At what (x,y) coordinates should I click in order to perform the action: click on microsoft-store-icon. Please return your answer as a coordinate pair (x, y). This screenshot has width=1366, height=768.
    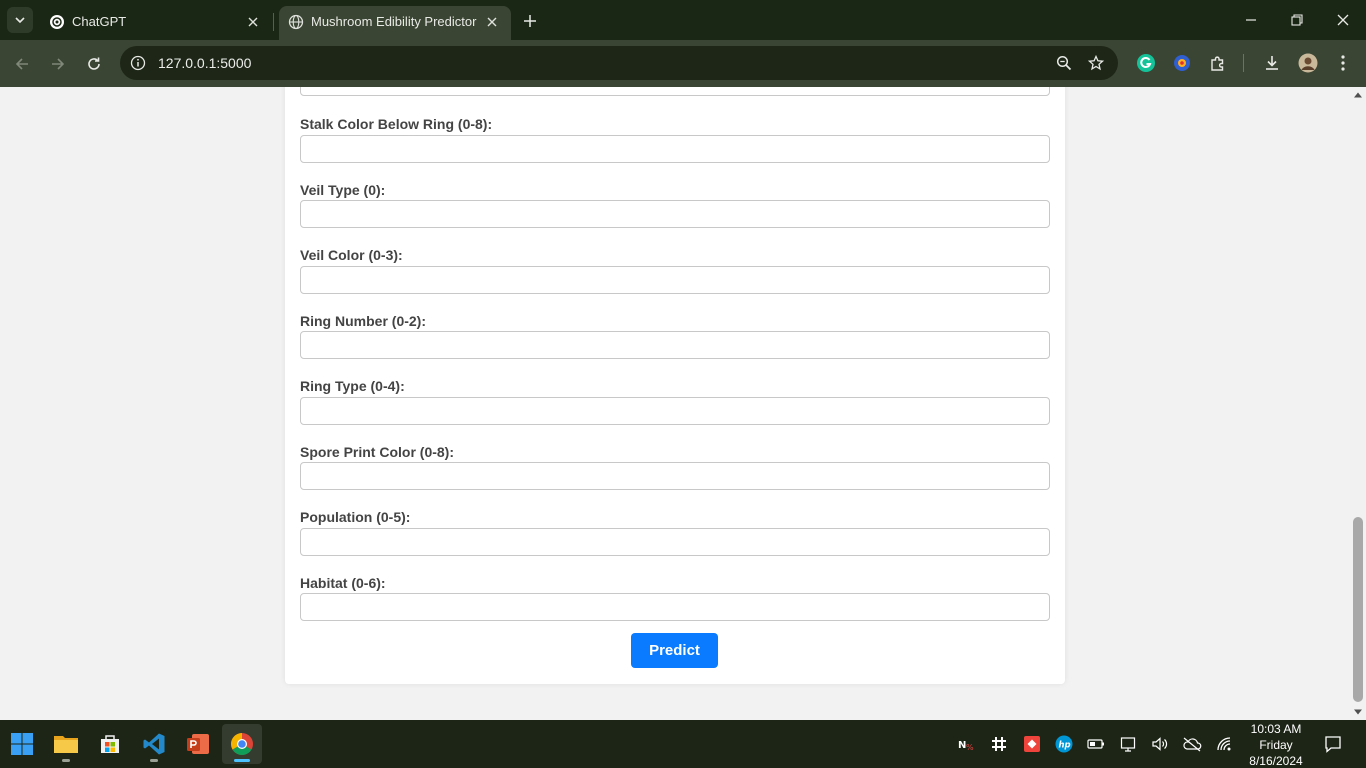
    Looking at the image, I should click on (110, 744).